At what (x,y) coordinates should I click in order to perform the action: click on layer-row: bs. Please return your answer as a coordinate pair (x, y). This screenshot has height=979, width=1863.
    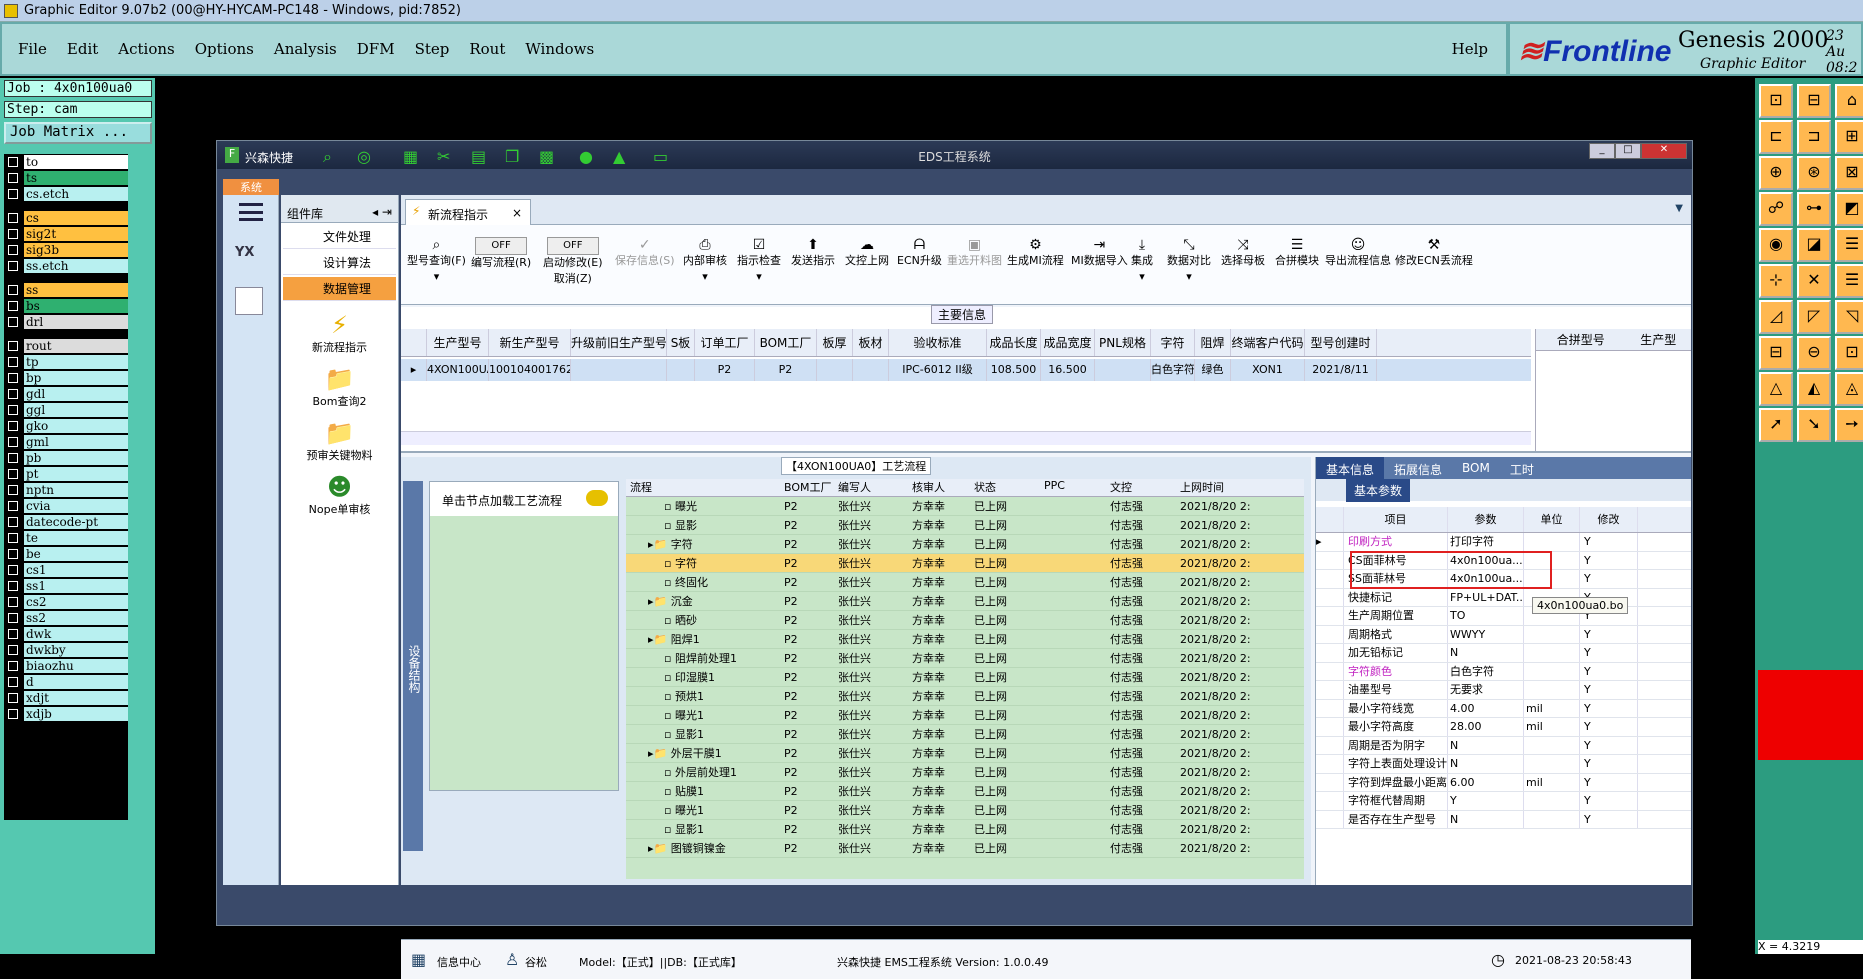
    Looking at the image, I should click on (66, 306).